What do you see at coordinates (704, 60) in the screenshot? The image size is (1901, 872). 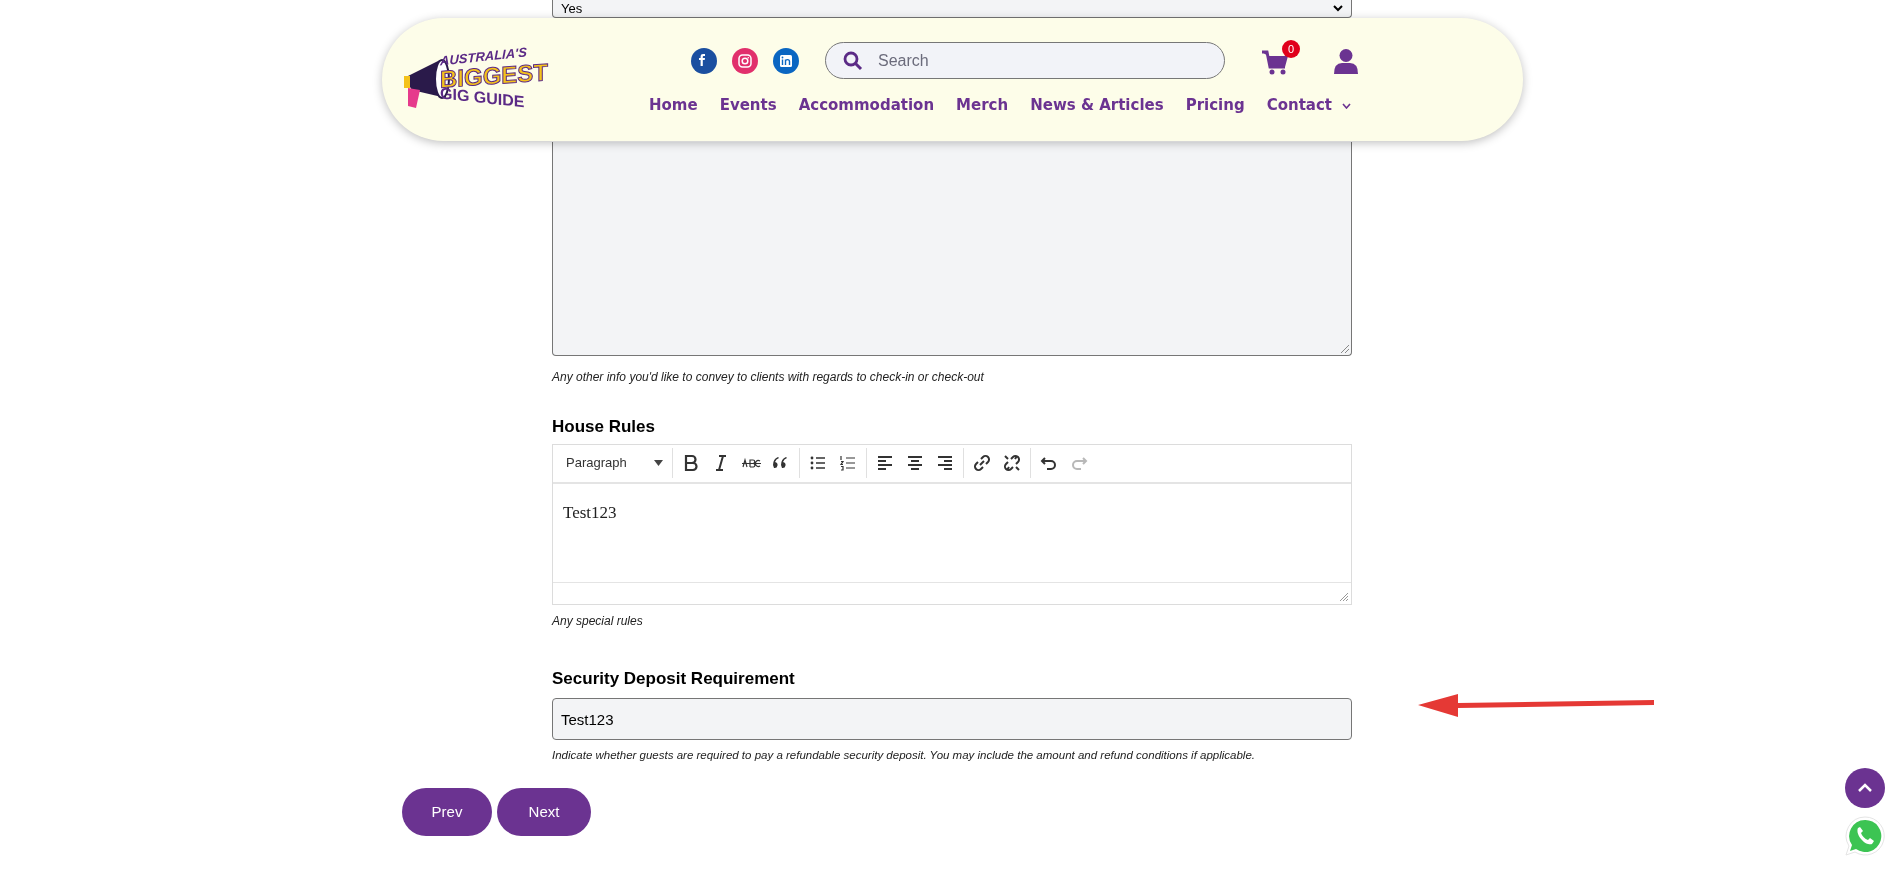 I see `facebook-icon` at bounding box center [704, 60].